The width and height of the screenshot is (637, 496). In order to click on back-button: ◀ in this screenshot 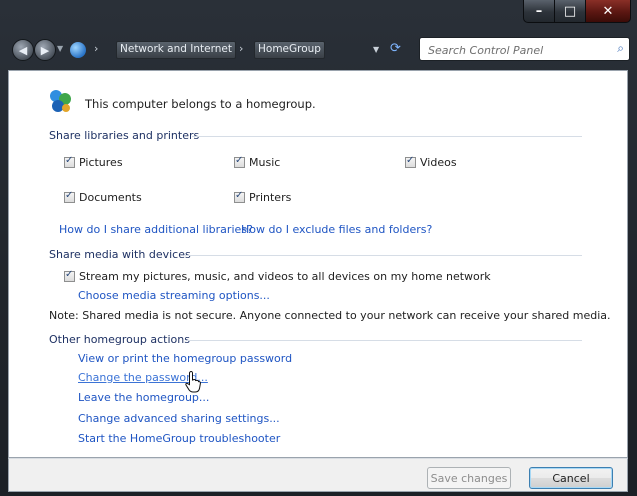, I will do `click(23, 50)`.